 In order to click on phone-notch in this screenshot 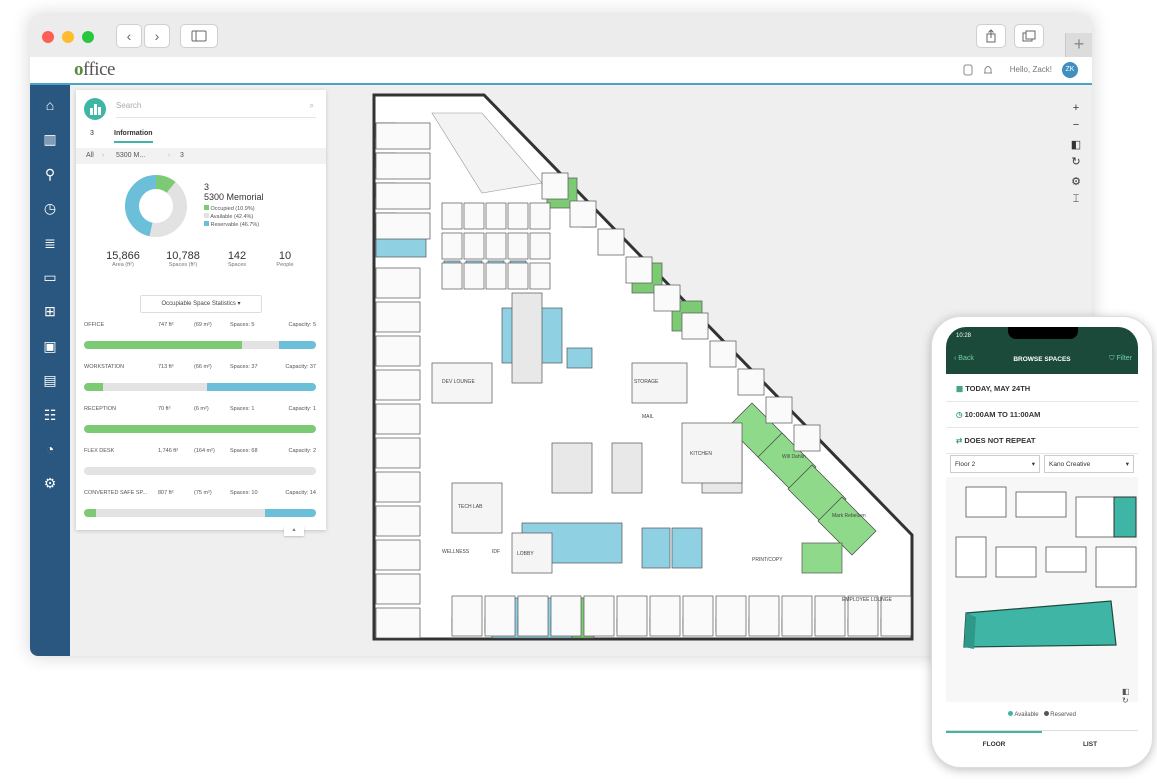, I will do `click(1043, 333)`.